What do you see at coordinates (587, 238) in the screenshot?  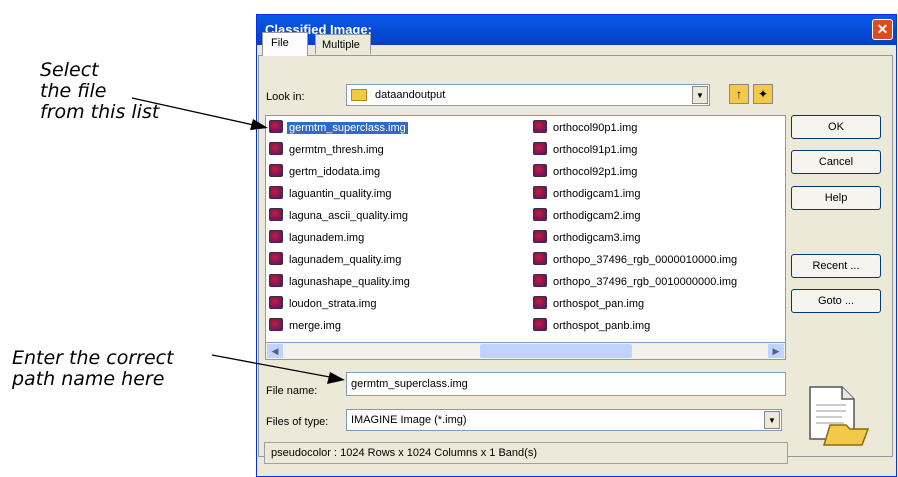 I see `list-item: orthodigcam3.img` at bounding box center [587, 238].